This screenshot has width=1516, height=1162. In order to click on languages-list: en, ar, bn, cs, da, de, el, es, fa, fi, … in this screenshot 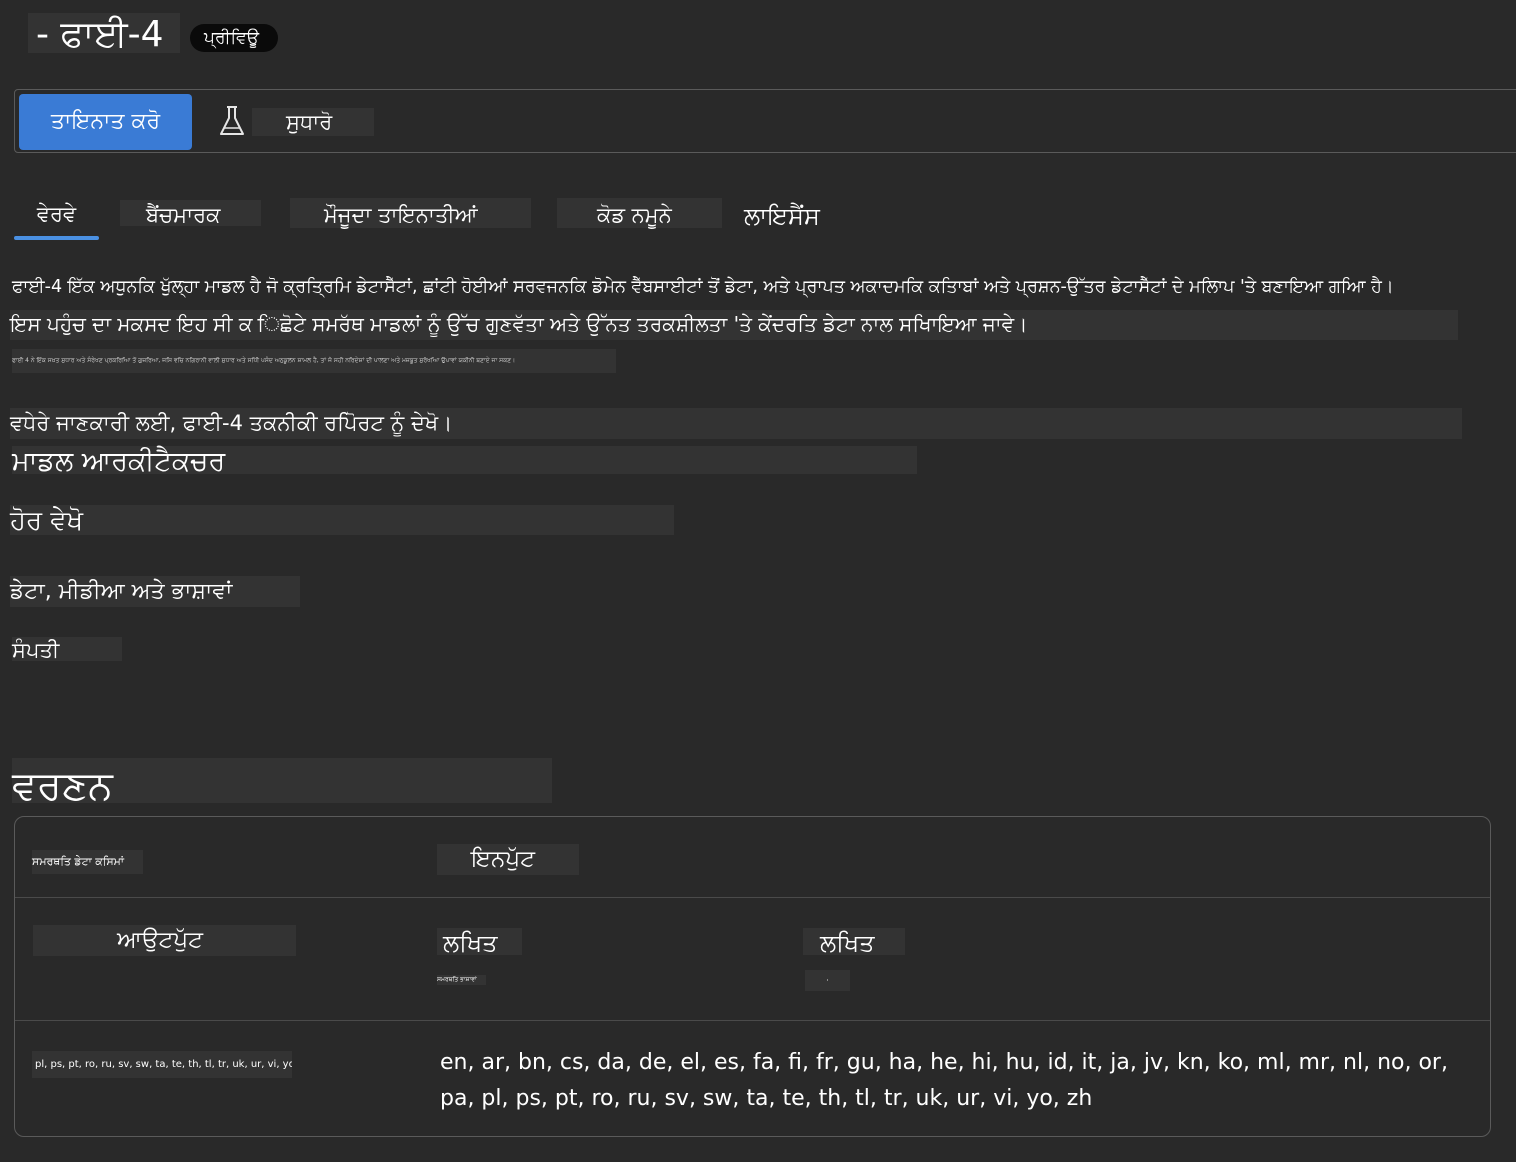, I will do `click(944, 1080)`.